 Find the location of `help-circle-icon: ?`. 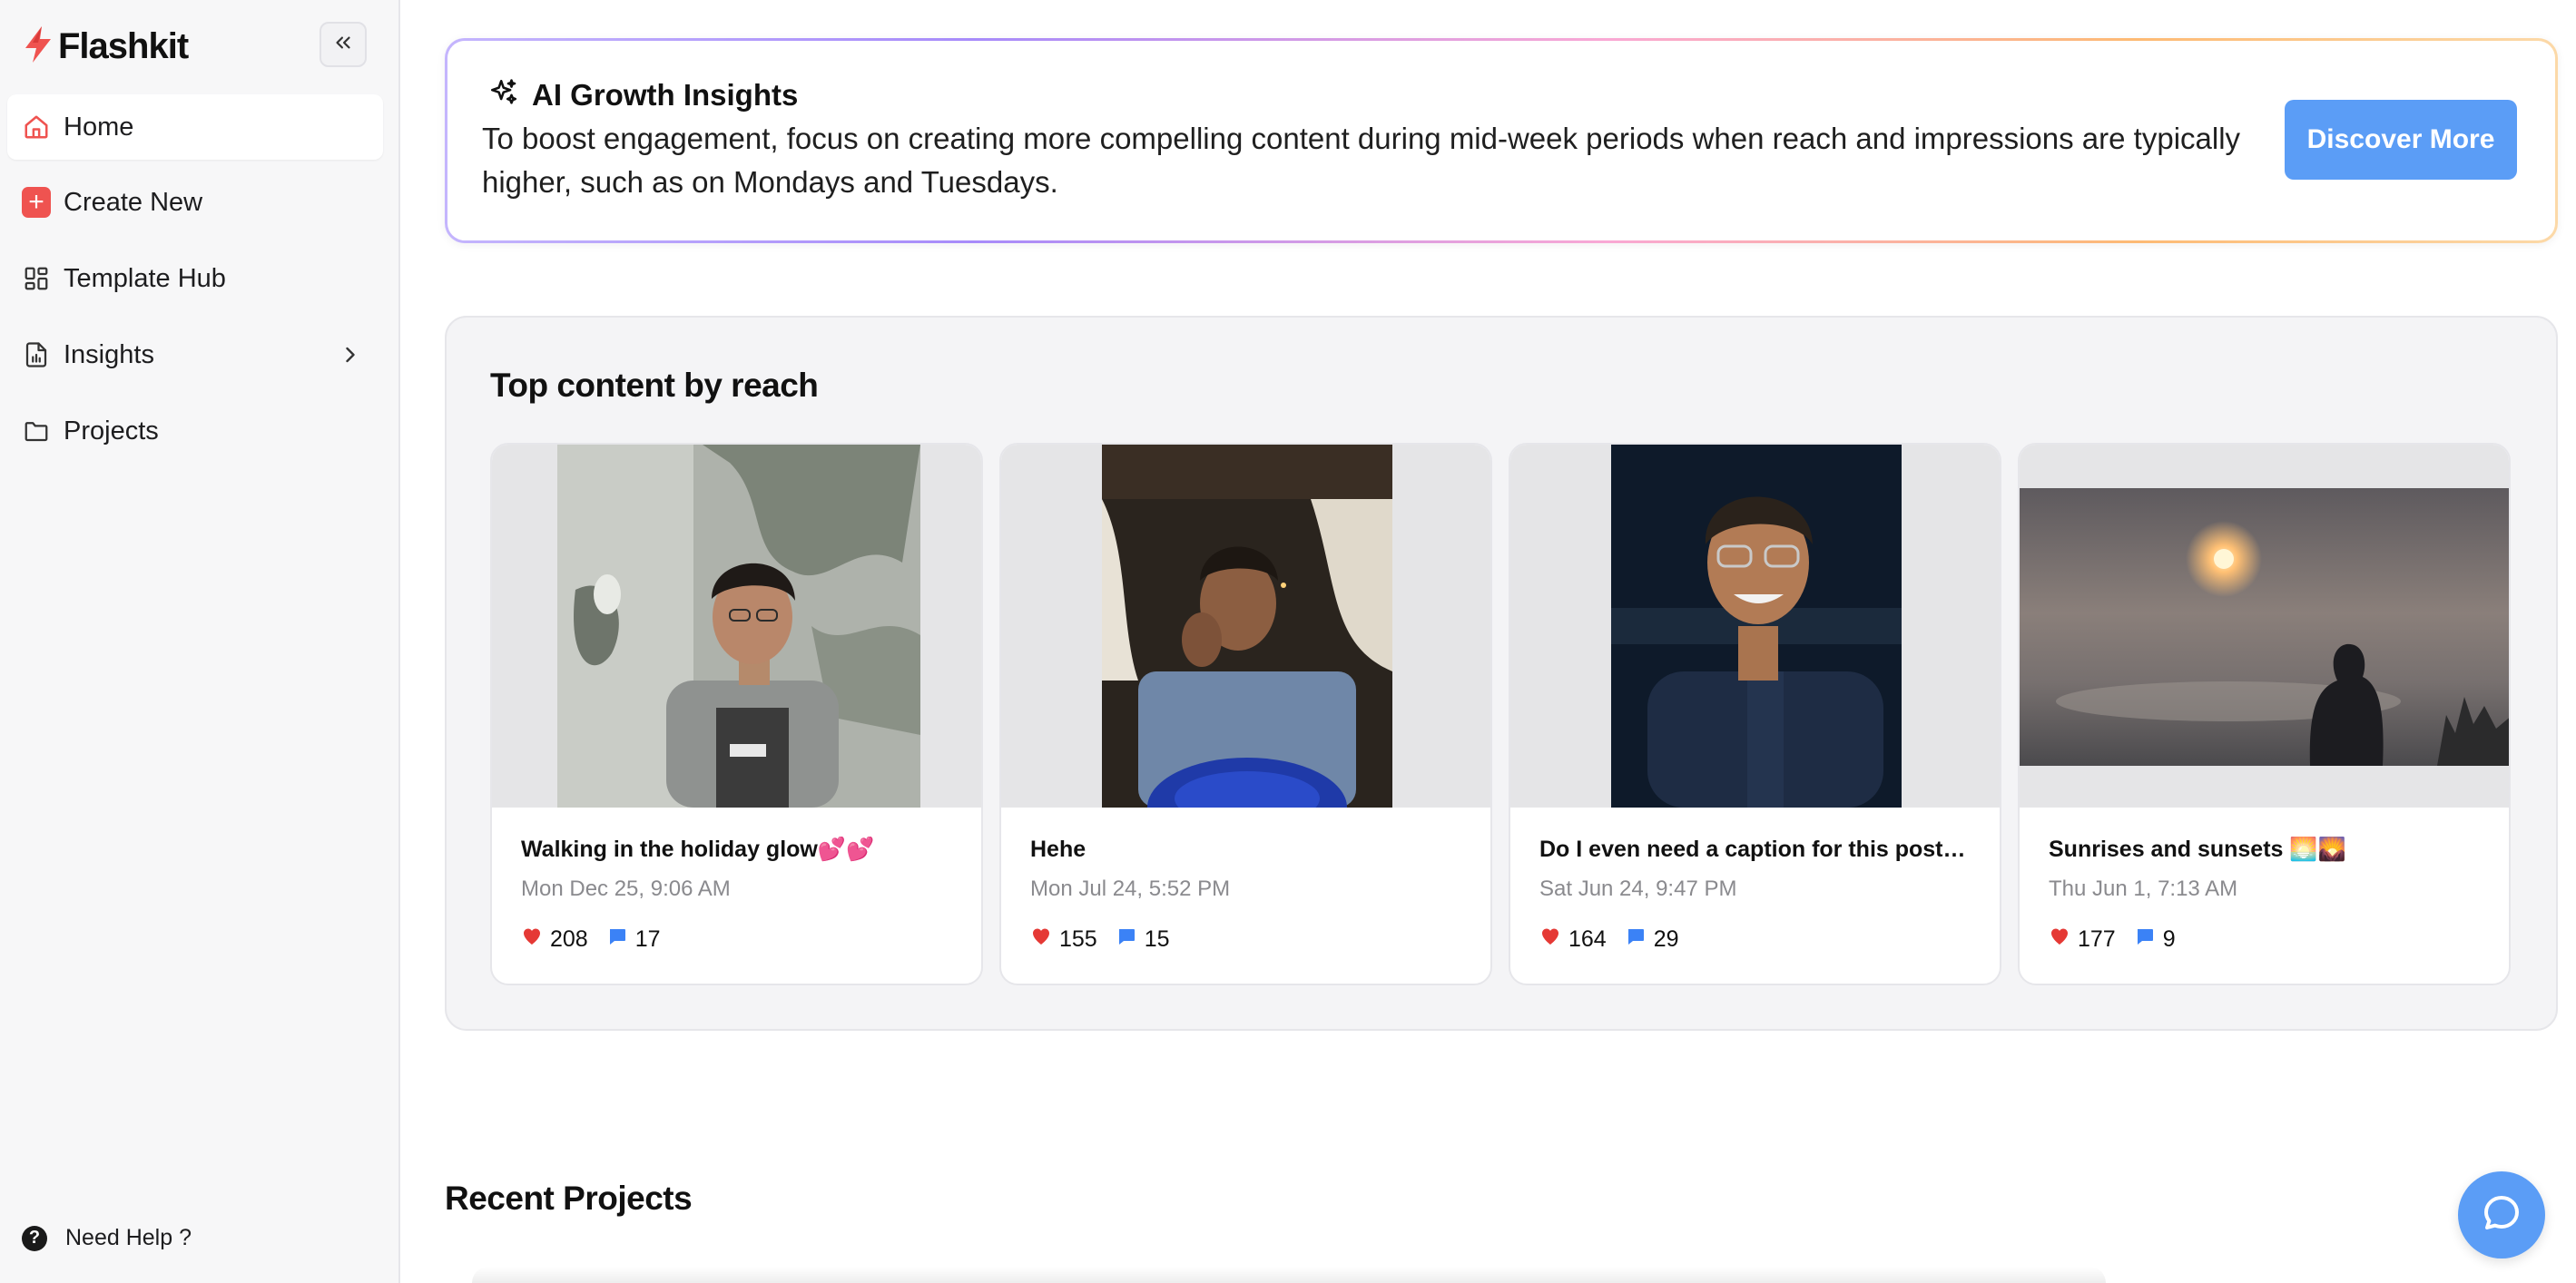

help-circle-icon: ? is located at coordinates (34, 1238).